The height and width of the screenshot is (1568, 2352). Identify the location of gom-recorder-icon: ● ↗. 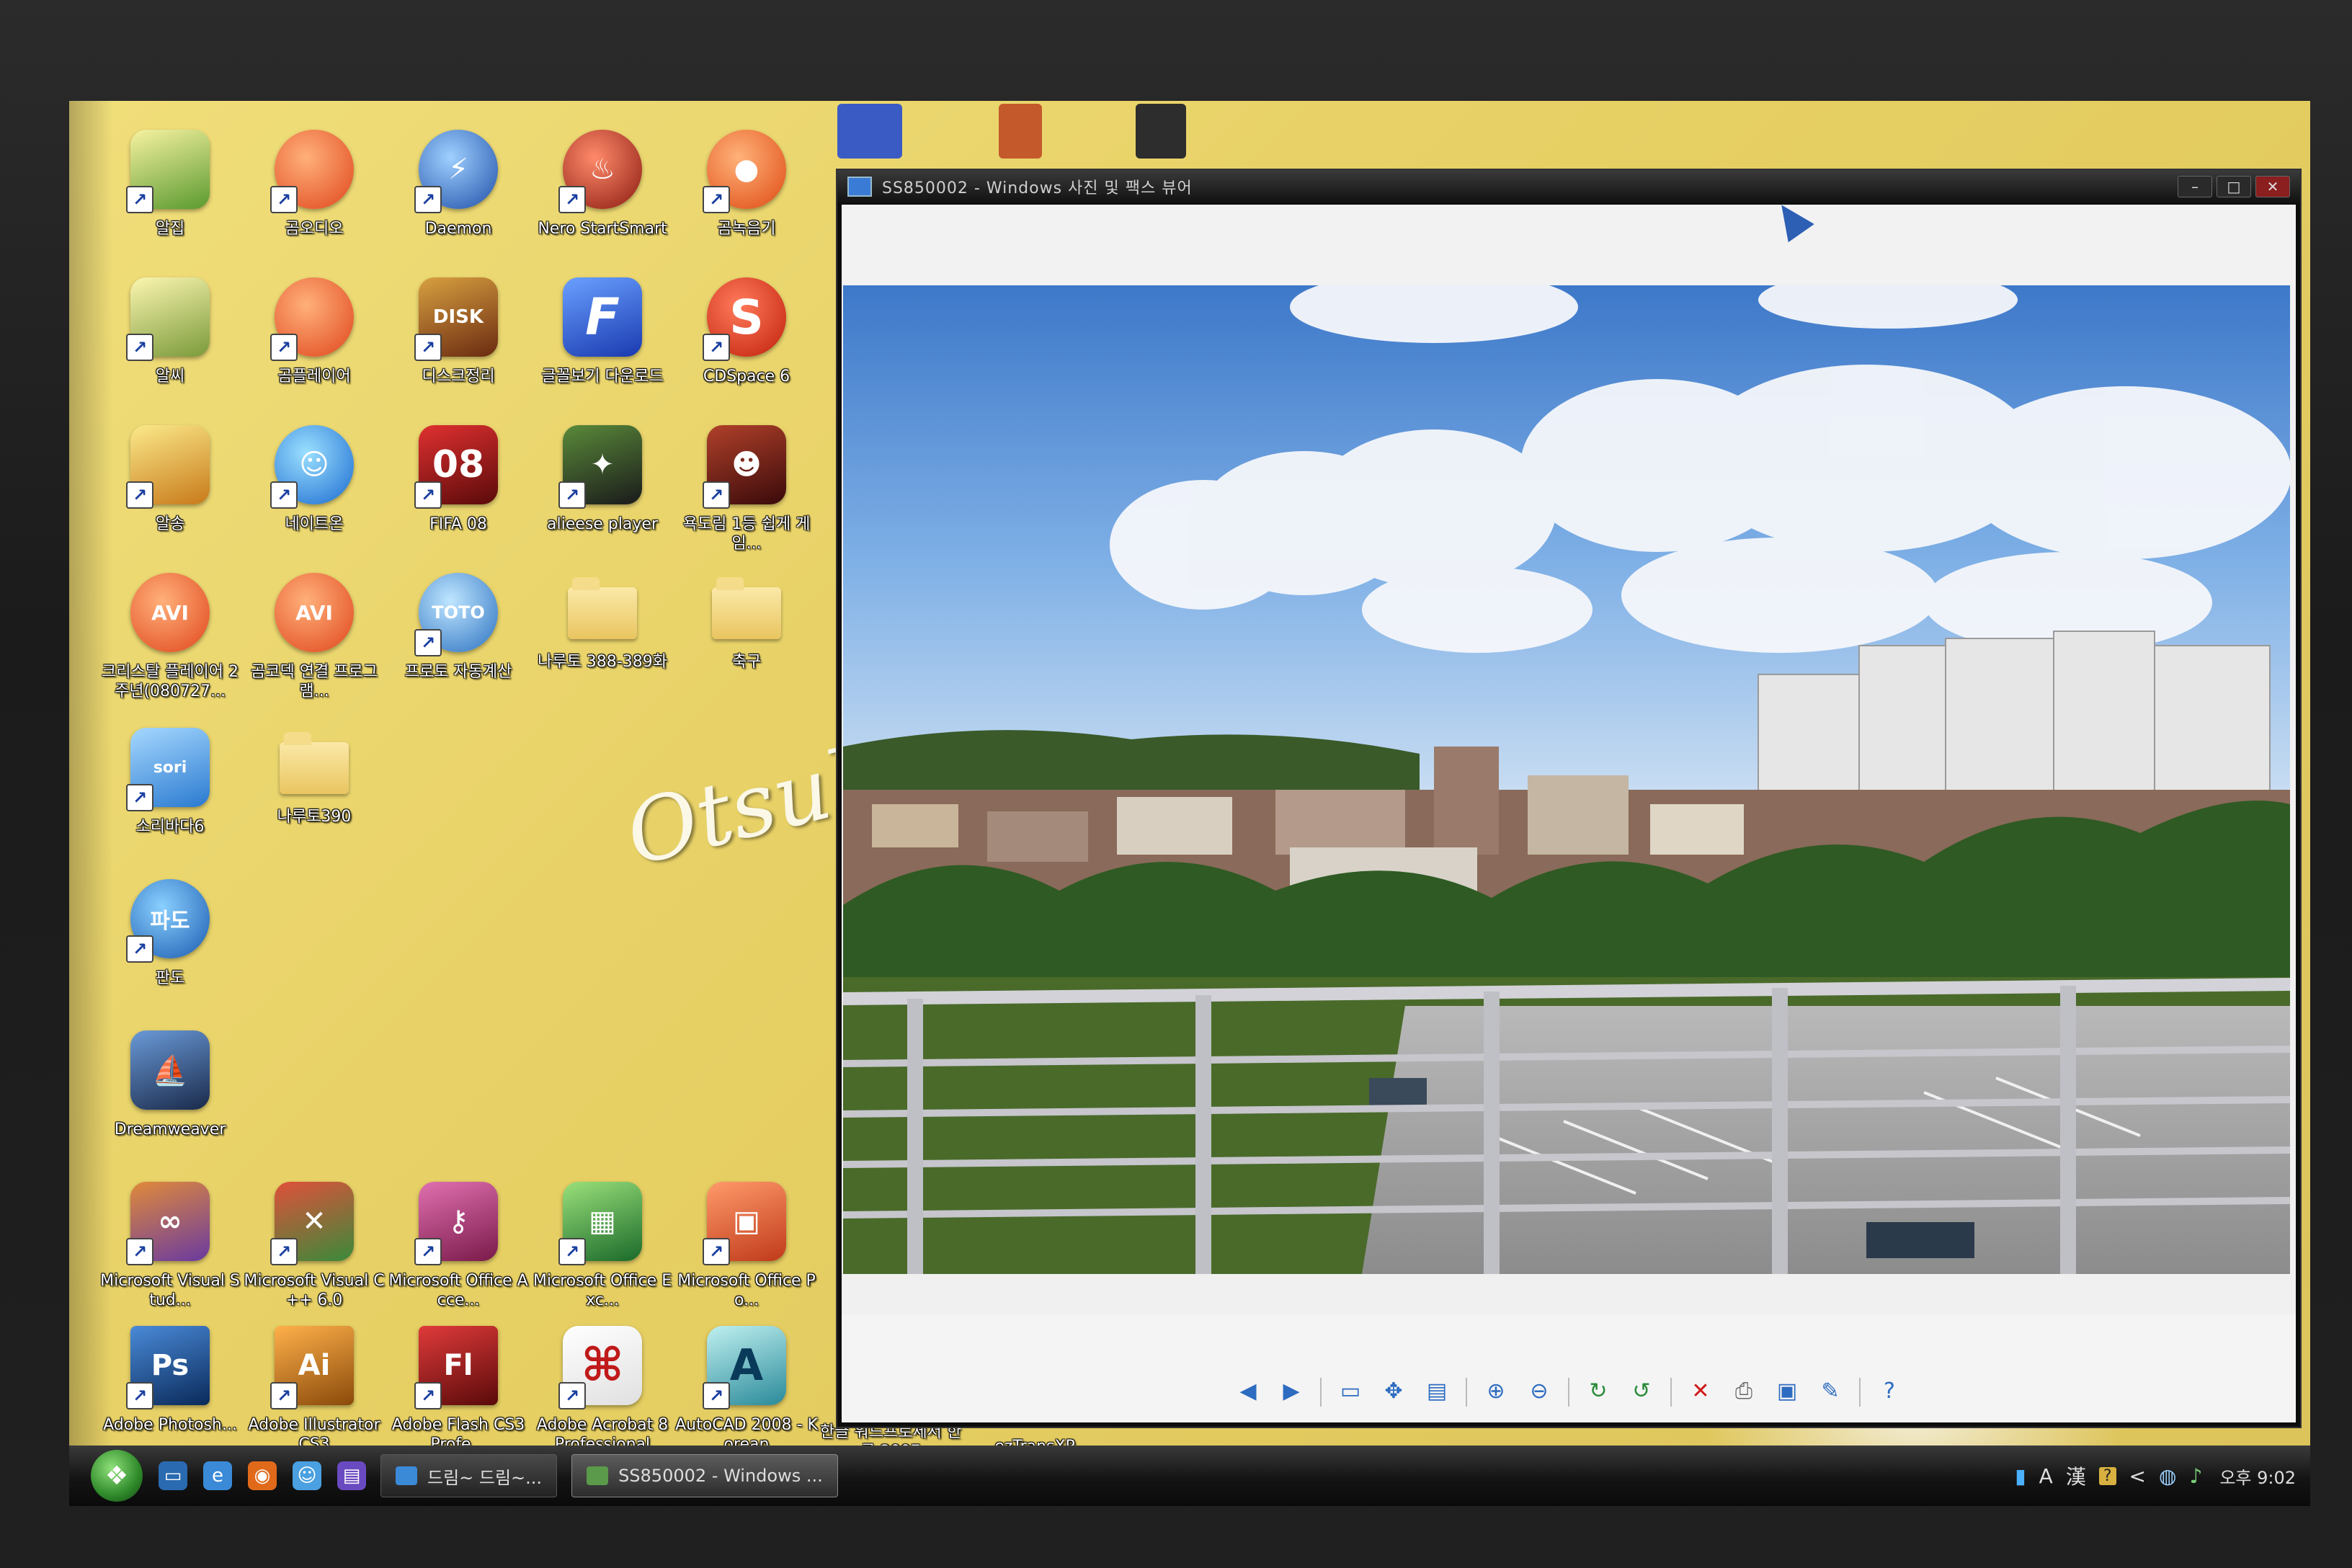
(744, 171).